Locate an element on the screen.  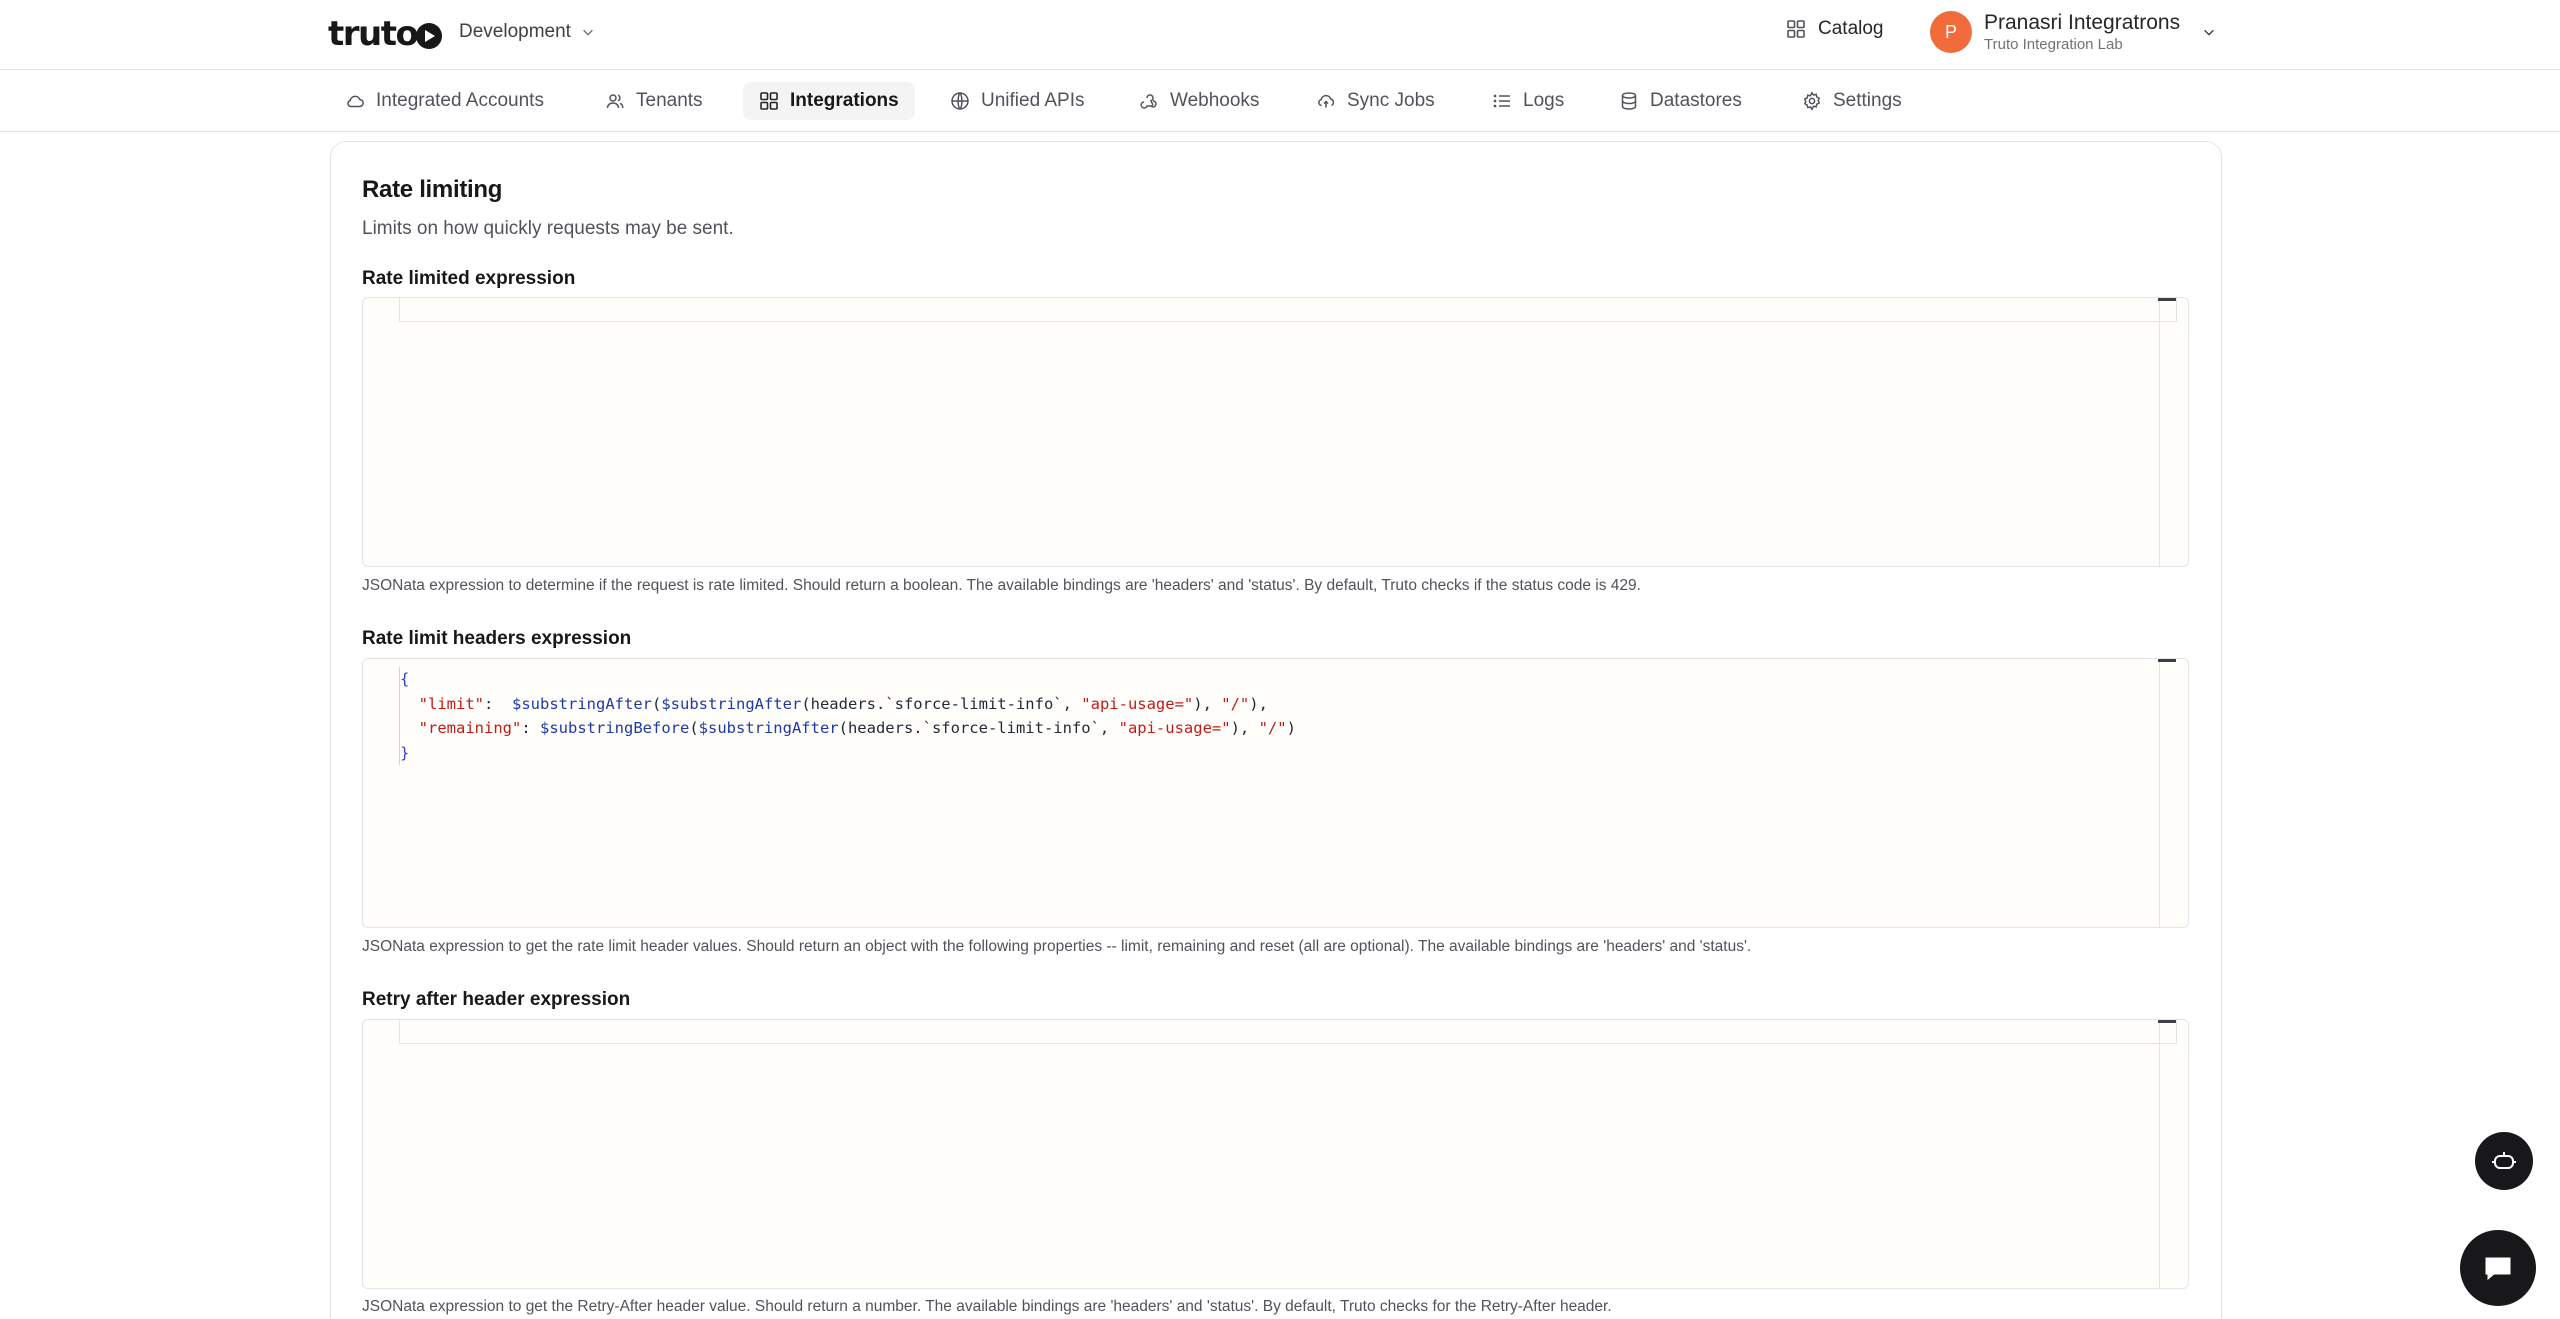
tab-integrated-accounts: Integrated Accounts is located at coordinates (444, 101).